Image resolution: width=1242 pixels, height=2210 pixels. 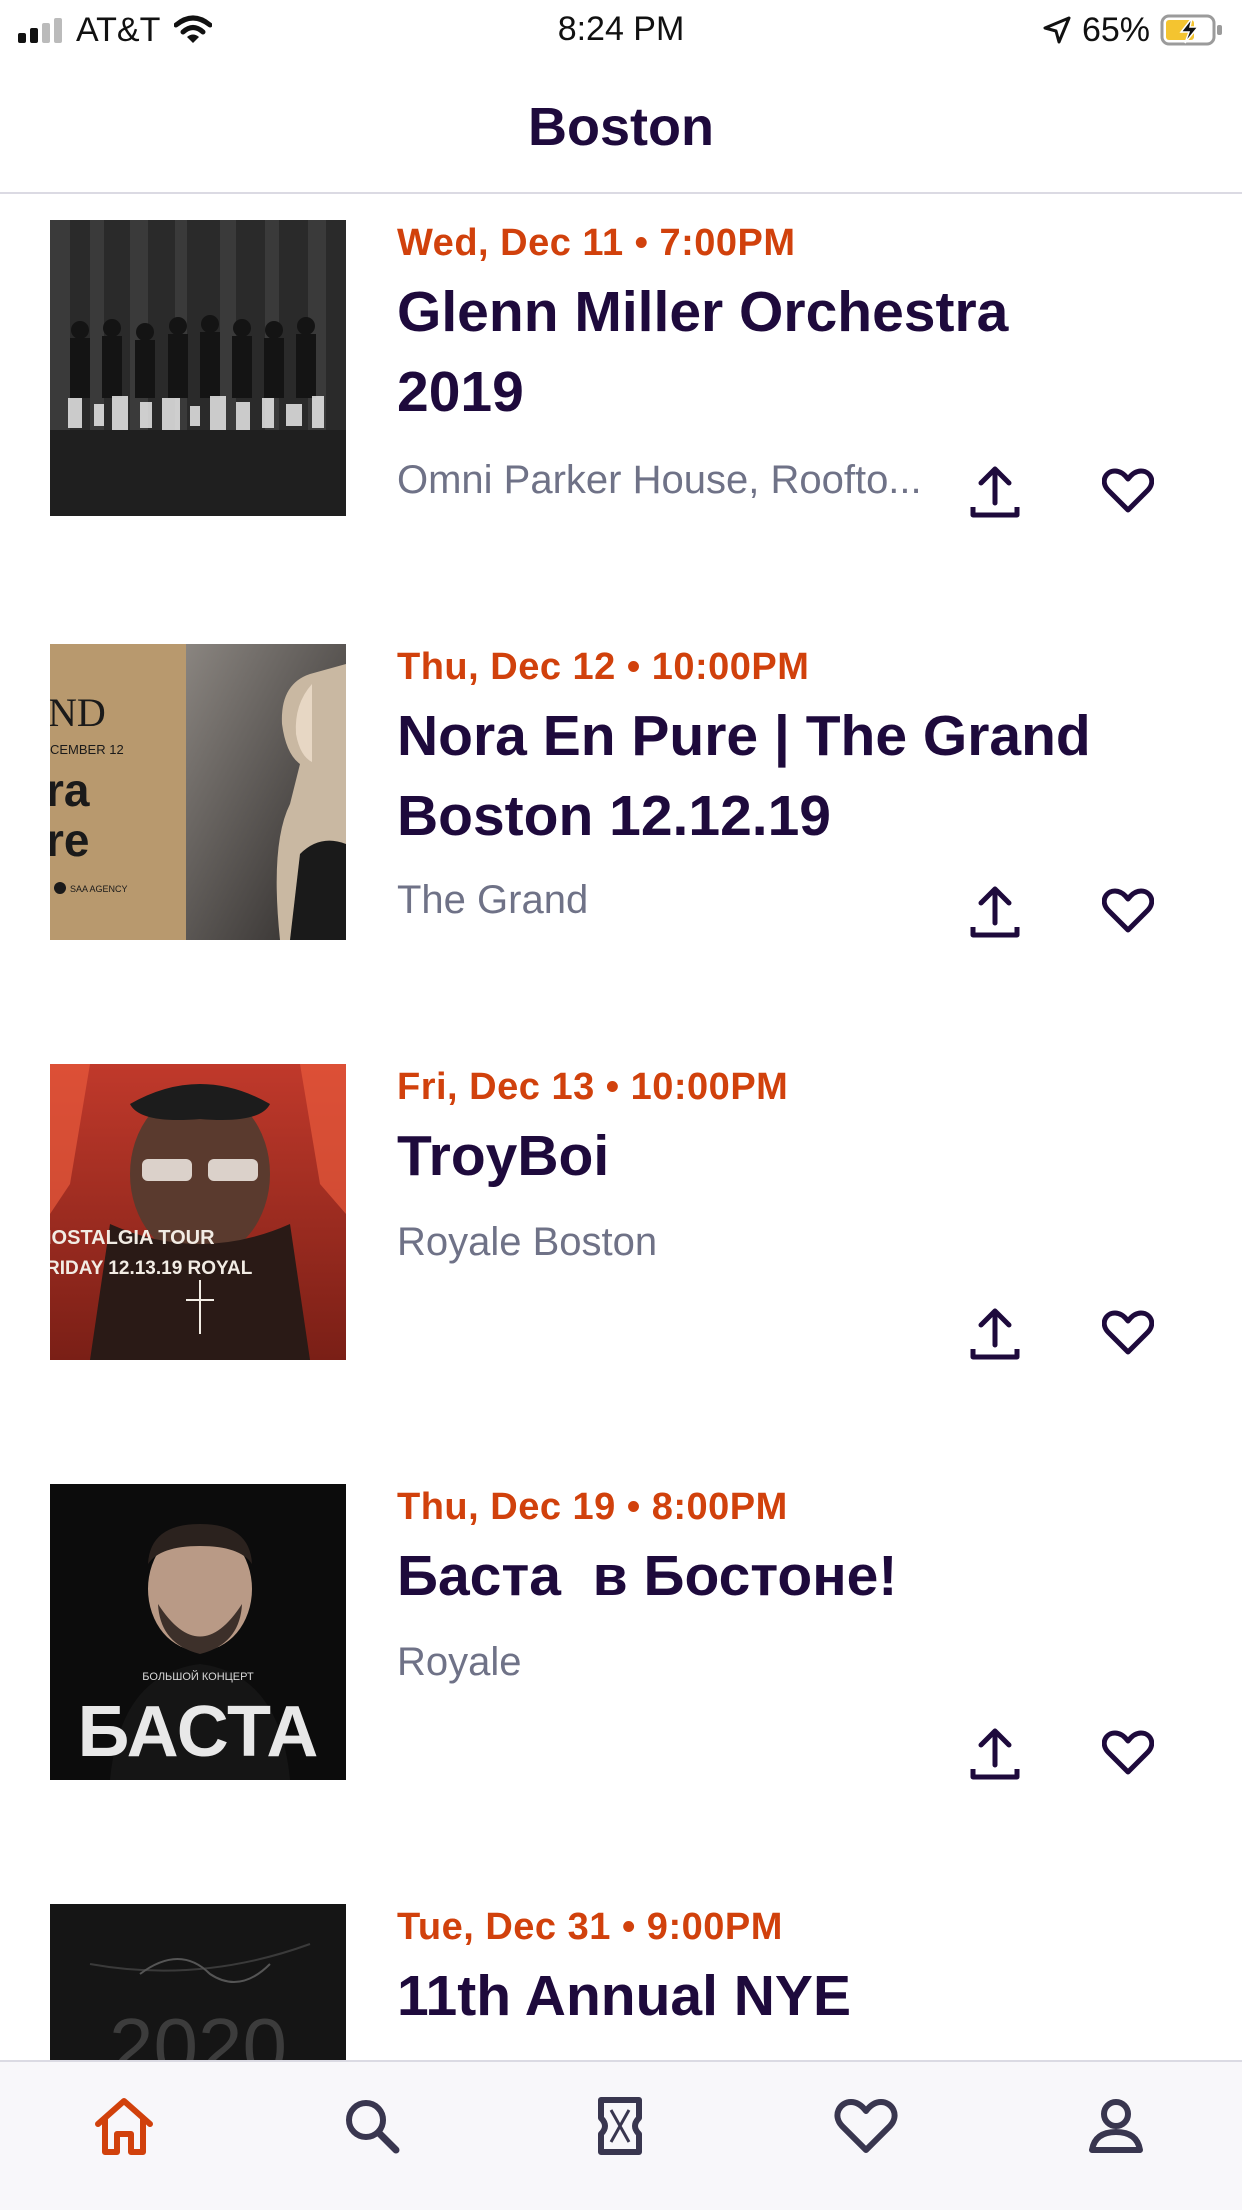 What do you see at coordinates (752, 1576) in the screenshot?
I see `event-title: Баста в Бостоне!` at bounding box center [752, 1576].